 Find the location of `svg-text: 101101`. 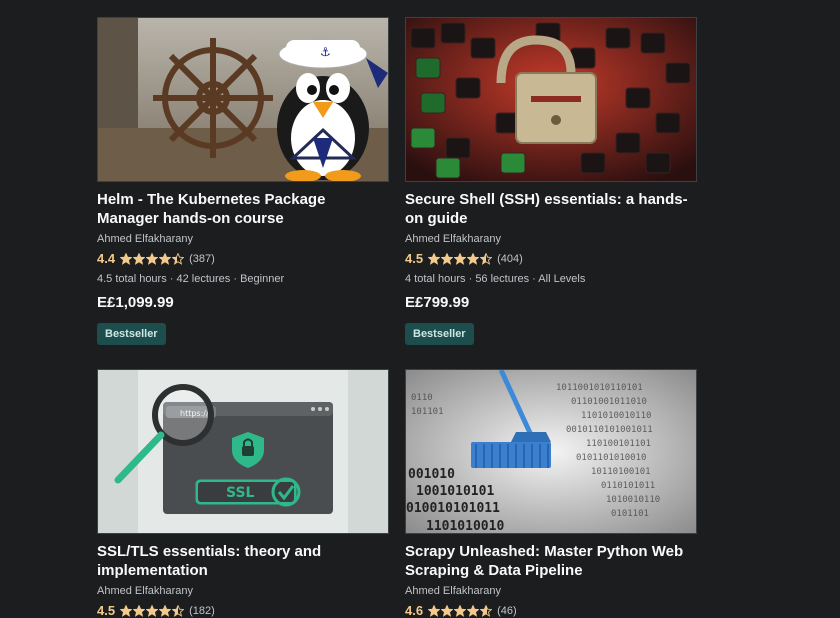

svg-text: 101101 is located at coordinates (427, 412).